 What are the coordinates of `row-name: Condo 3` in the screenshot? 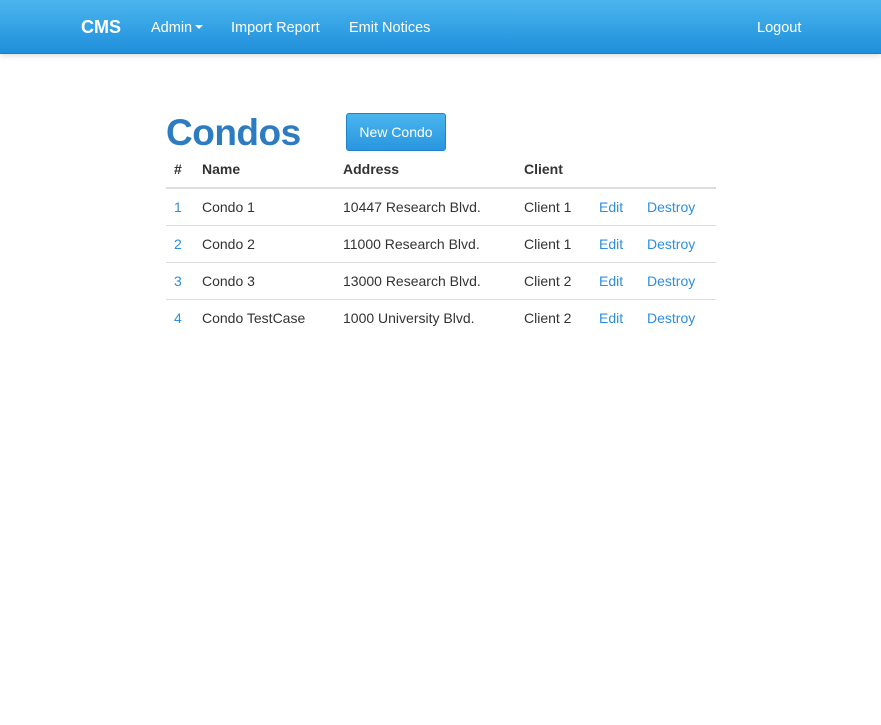 It's located at (264, 280).